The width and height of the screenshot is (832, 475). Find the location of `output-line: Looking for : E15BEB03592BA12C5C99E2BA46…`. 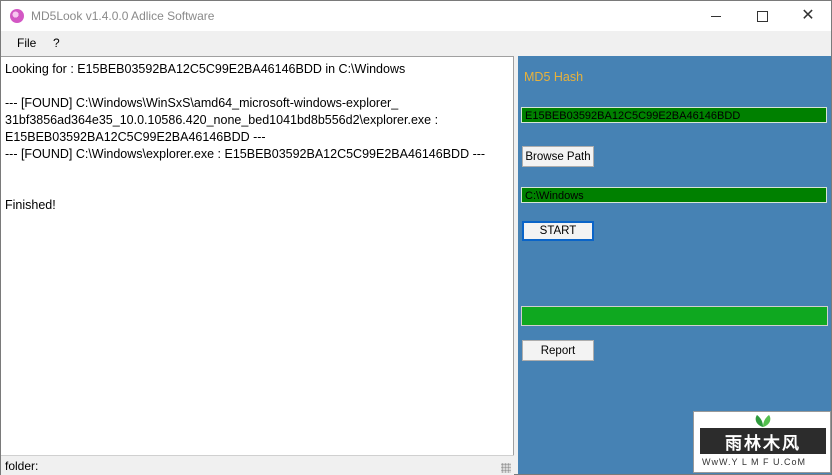

output-line: Looking for : E15BEB03592BA12C5C99E2BA46… is located at coordinates (205, 69).